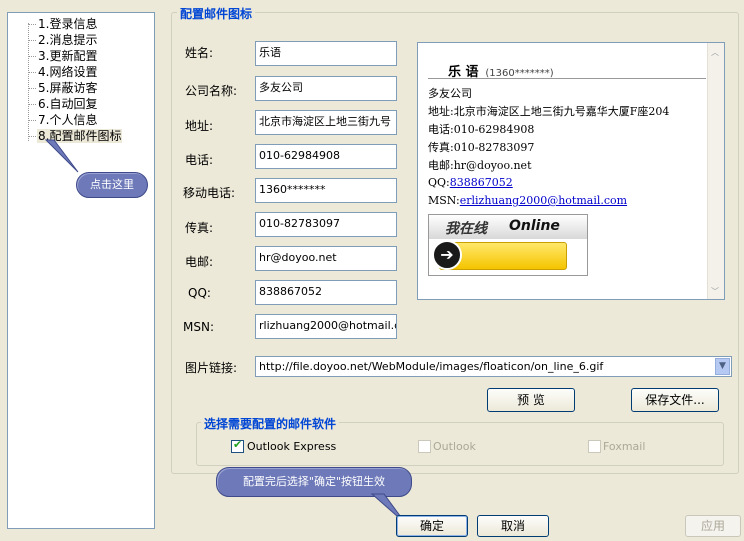 Image resolution: width=744 pixels, height=541 pixels. What do you see at coordinates (68, 88) in the screenshot?
I see `tree-item-label: 5.屏蔽访客` at bounding box center [68, 88].